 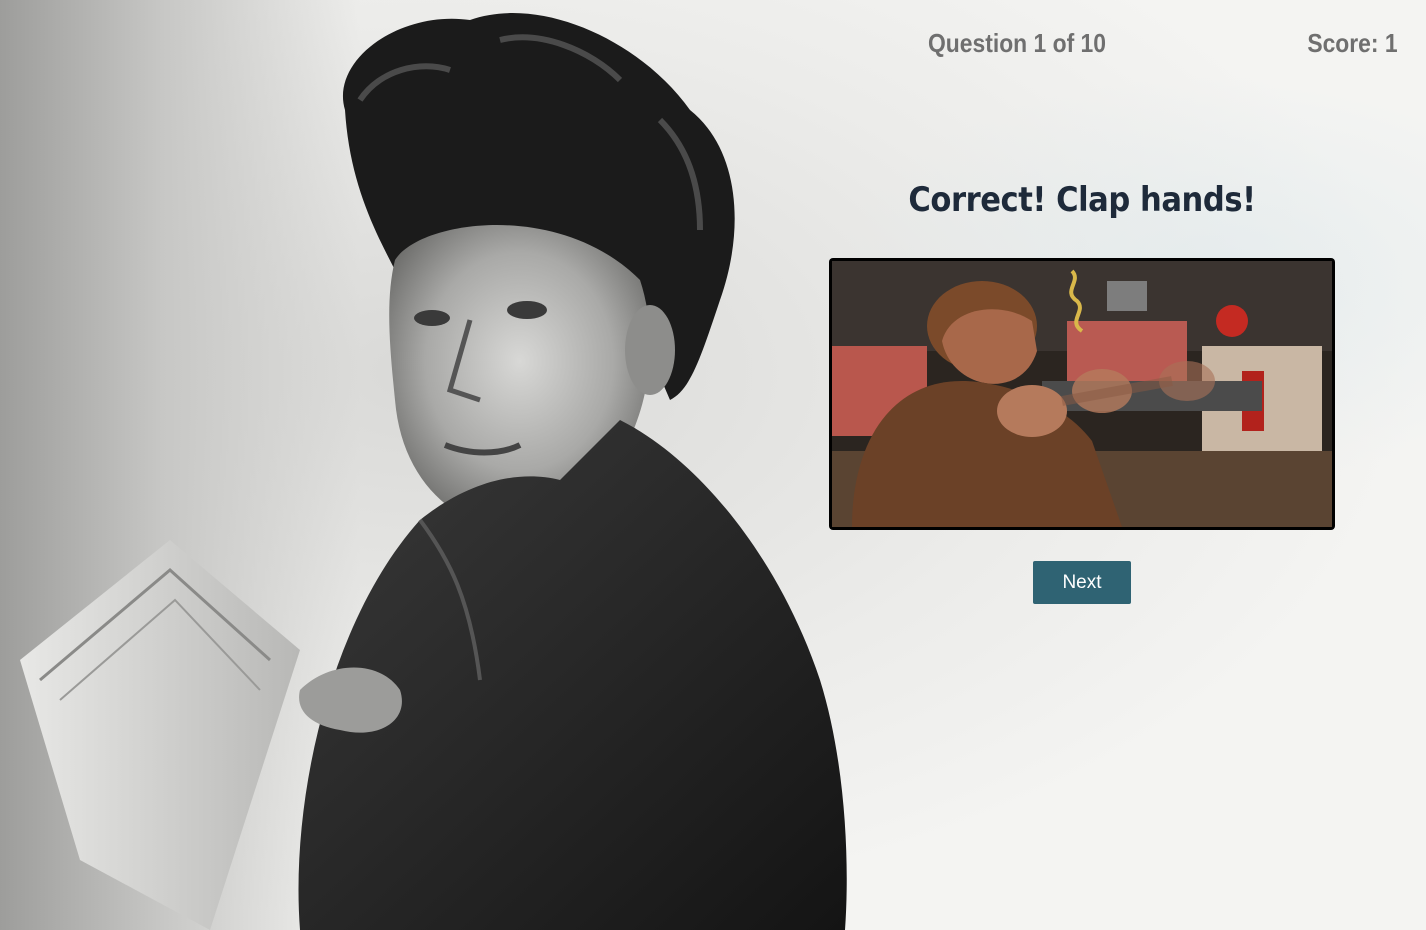 I want to click on score-display: Score: 1, so click(x=1352, y=43).